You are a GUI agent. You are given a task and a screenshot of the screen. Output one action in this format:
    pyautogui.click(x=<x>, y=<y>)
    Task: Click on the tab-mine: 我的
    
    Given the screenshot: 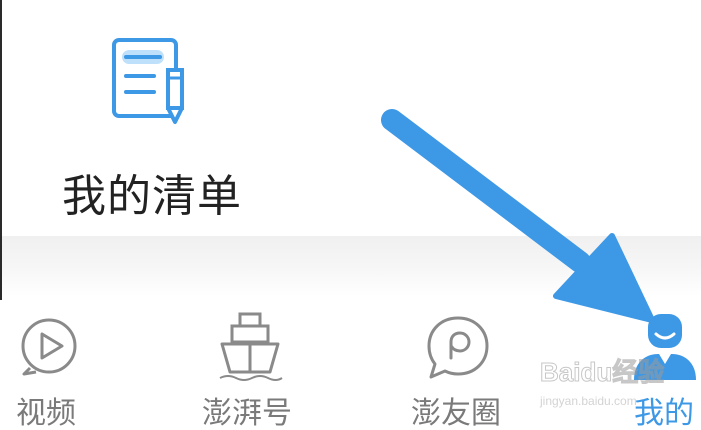 What is the action you would take?
    pyautogui.click(x=664, y=365)
    